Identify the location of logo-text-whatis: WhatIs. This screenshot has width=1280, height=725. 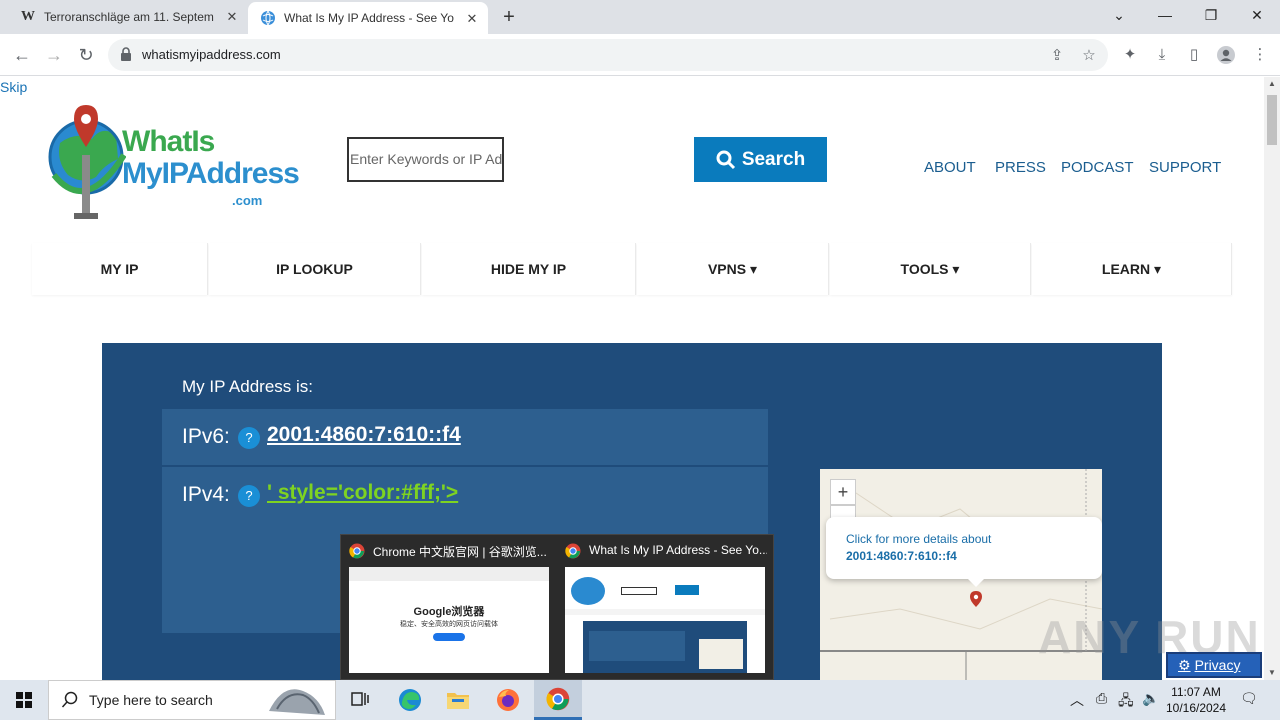
(168, 141).